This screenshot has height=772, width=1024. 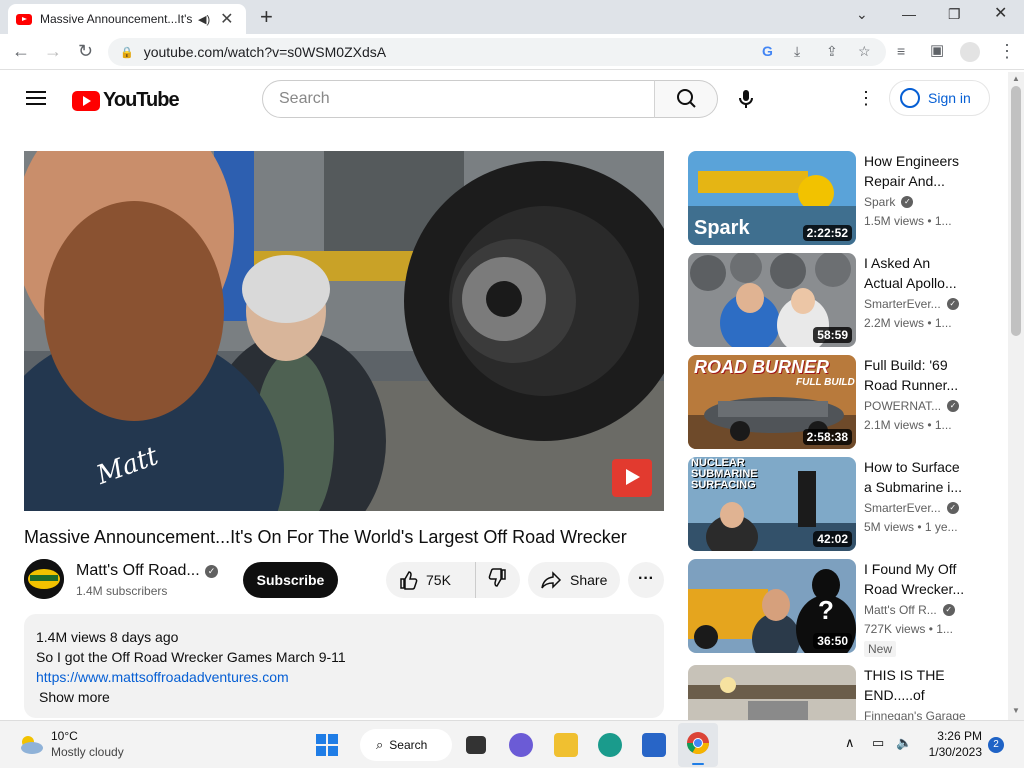 I want to click on video-duration: 2:58:38, so click(x=827, y=437).